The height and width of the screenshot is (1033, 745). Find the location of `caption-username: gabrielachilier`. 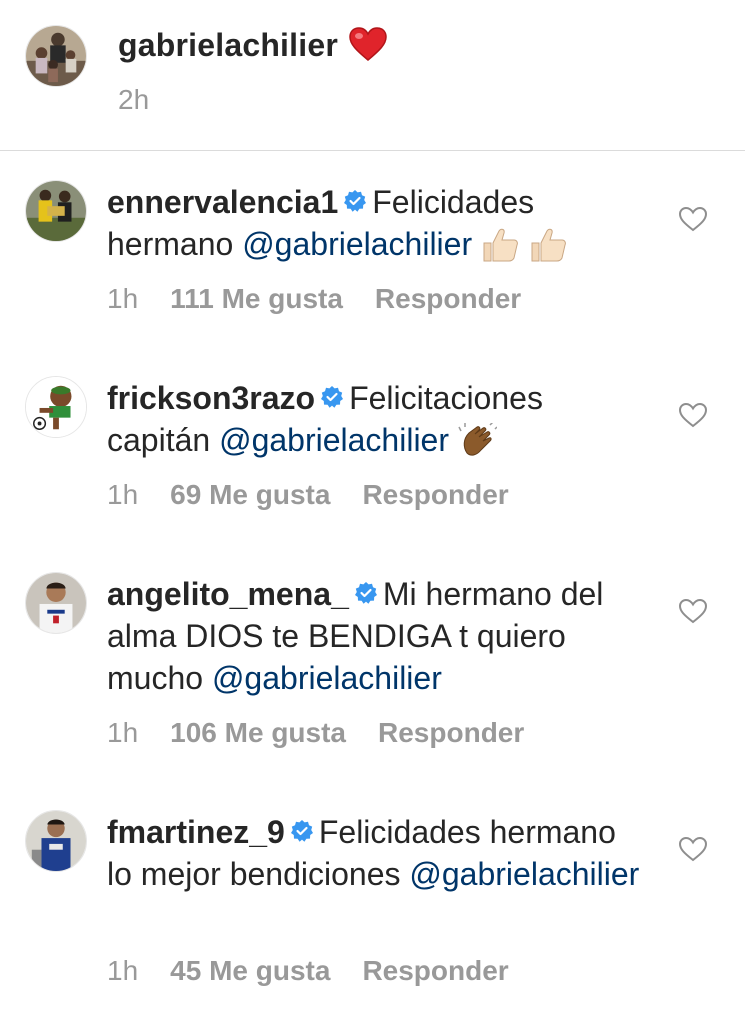

caption-username: gabrielachilier is located at coordinates (228, 45).